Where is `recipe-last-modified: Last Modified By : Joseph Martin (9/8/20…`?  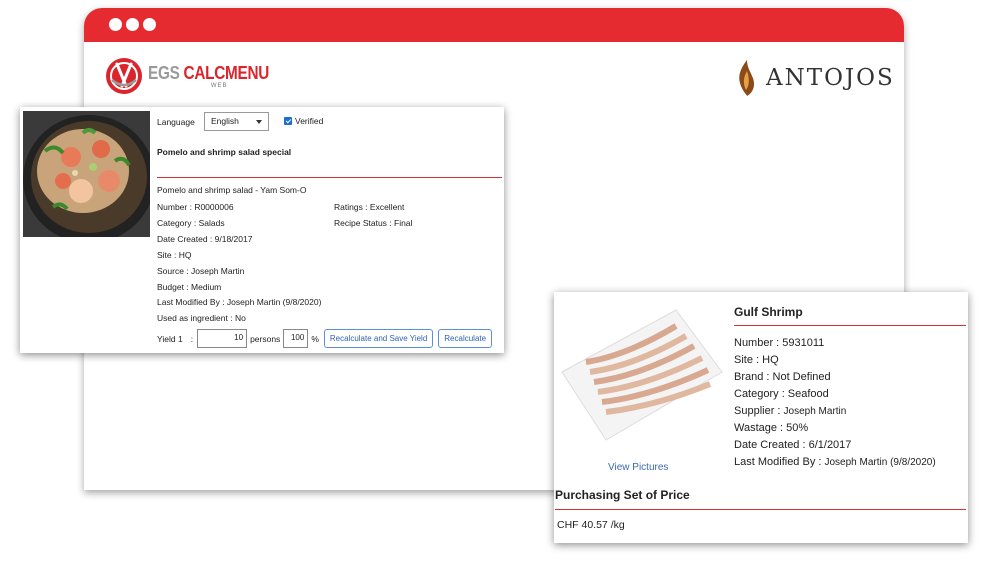 recipe-last-modified: Last Modified By : Joseph Martin (9/8/20… is located at coordinates (239, 302).